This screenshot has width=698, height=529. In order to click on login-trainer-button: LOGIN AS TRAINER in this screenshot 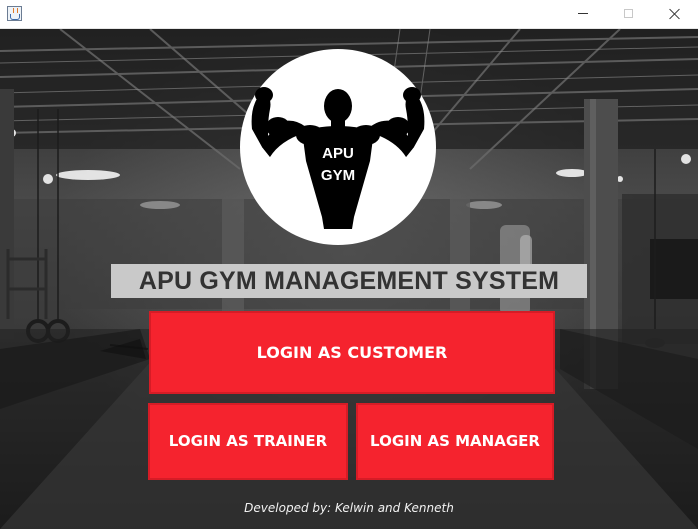, I will do `click(248, 441)`.